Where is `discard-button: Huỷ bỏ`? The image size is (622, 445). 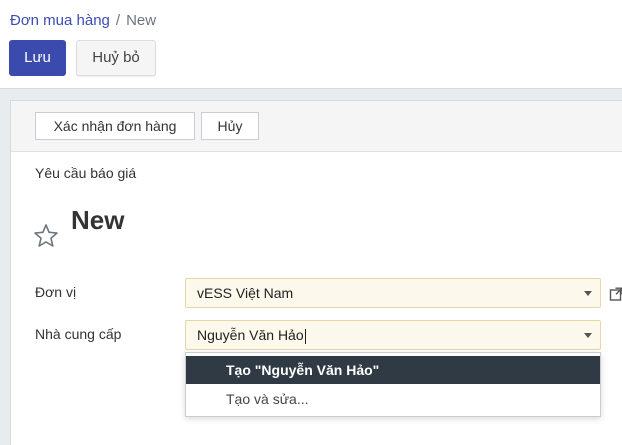
discard-button: Huỷ bỏ is located at coordinates (116, 58).